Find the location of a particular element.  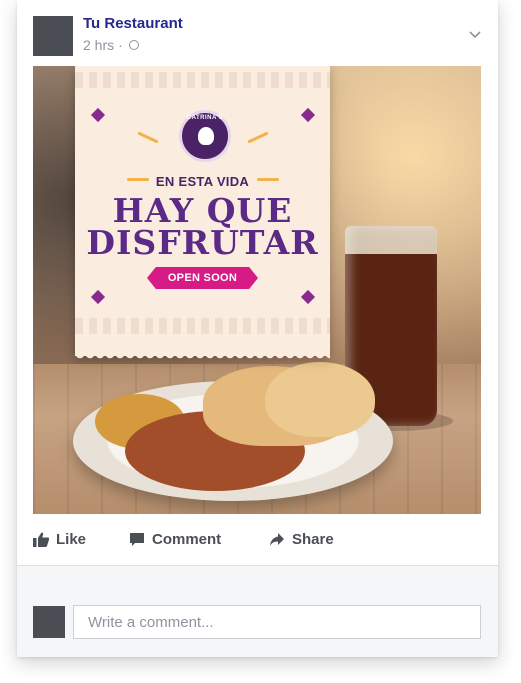

share-button: Share is located at coordinates (301, 539).